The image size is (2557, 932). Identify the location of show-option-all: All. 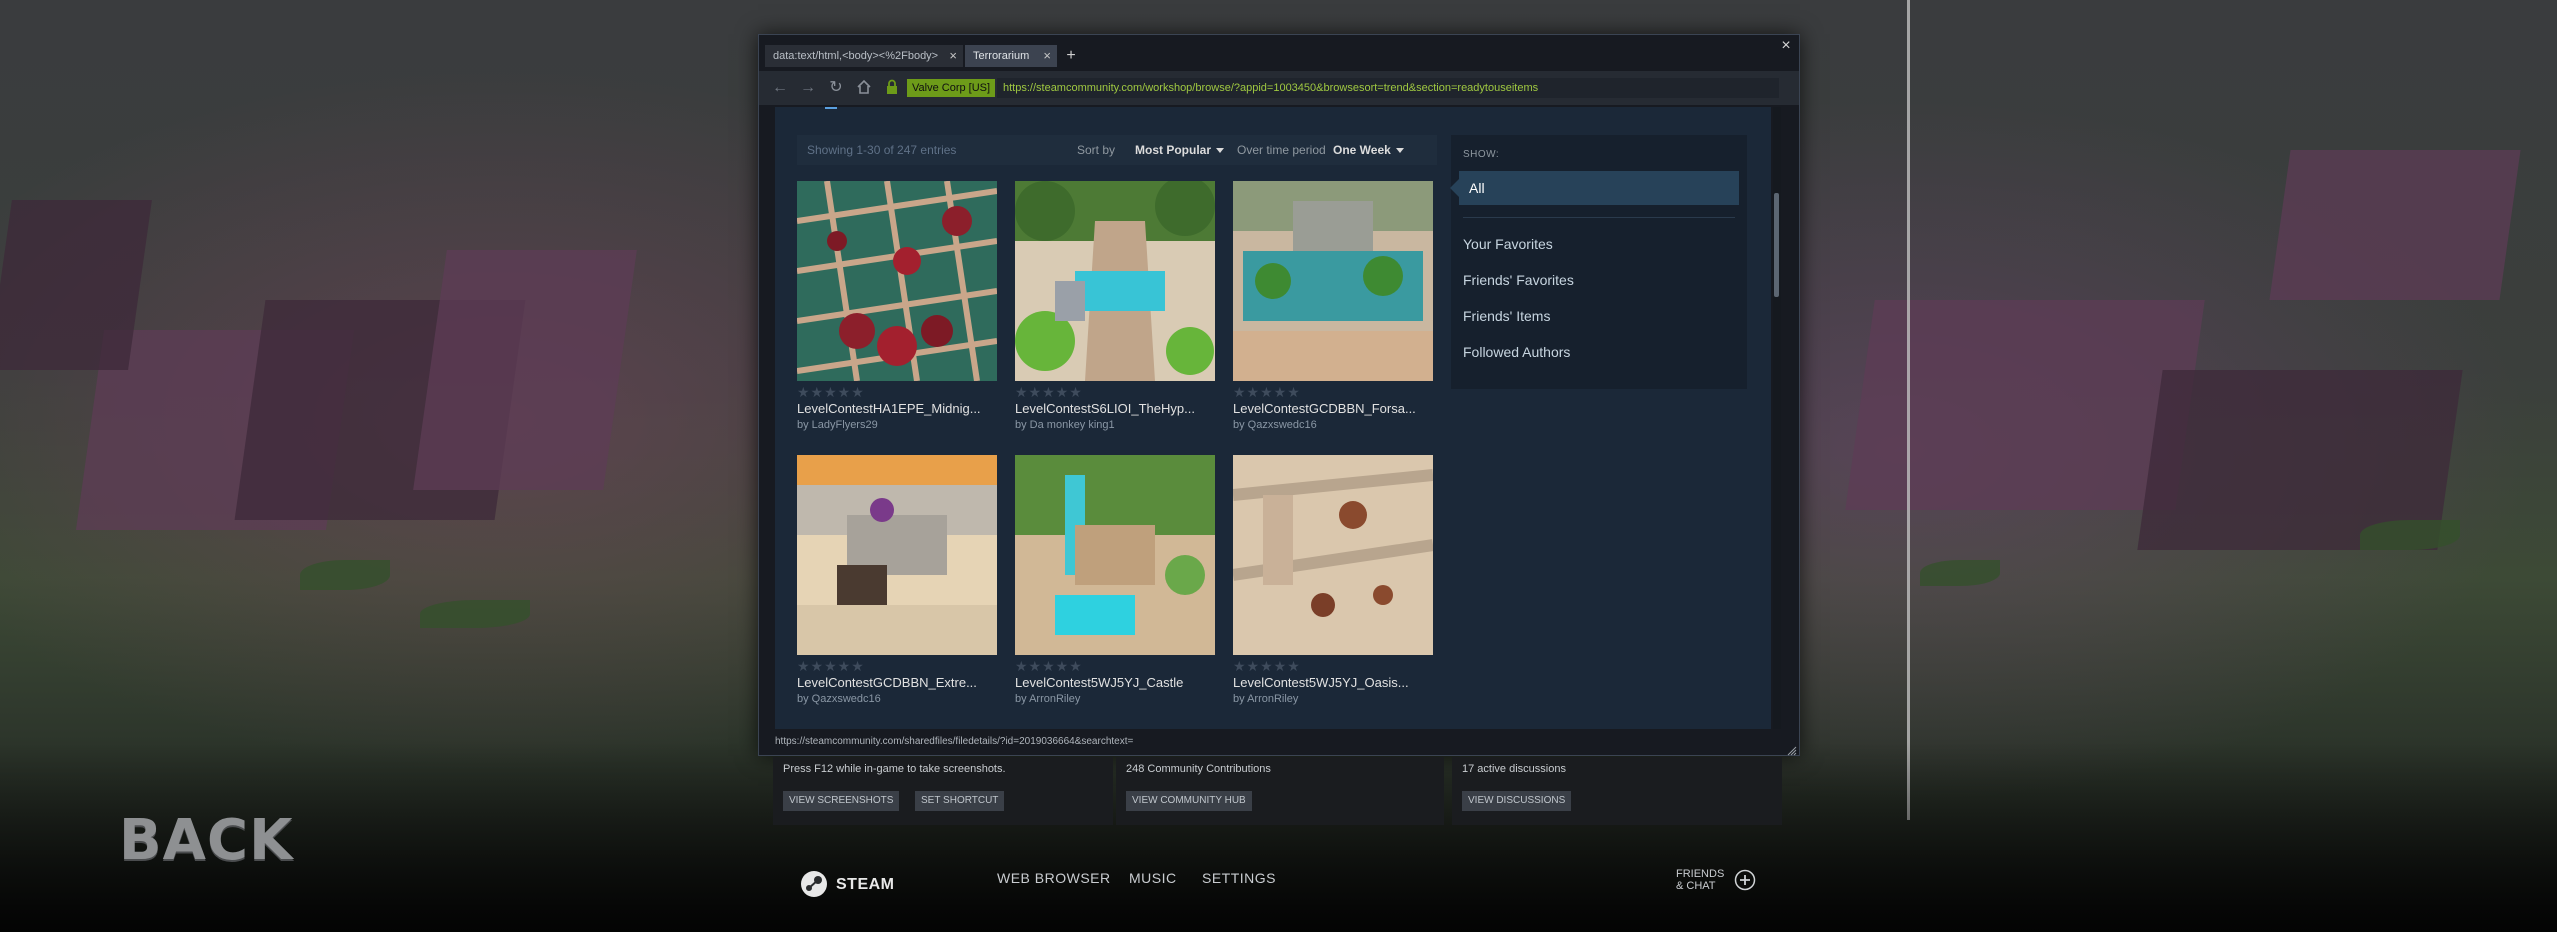
(1594, 188).